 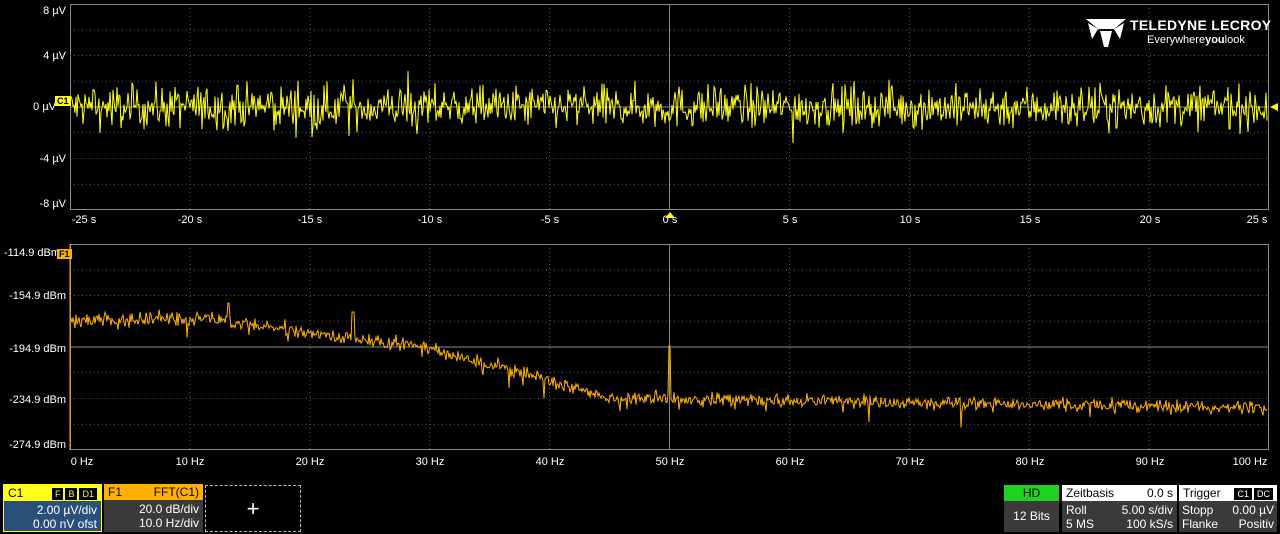 I want to click on c1-tag: F, so click(x=57, y=494).